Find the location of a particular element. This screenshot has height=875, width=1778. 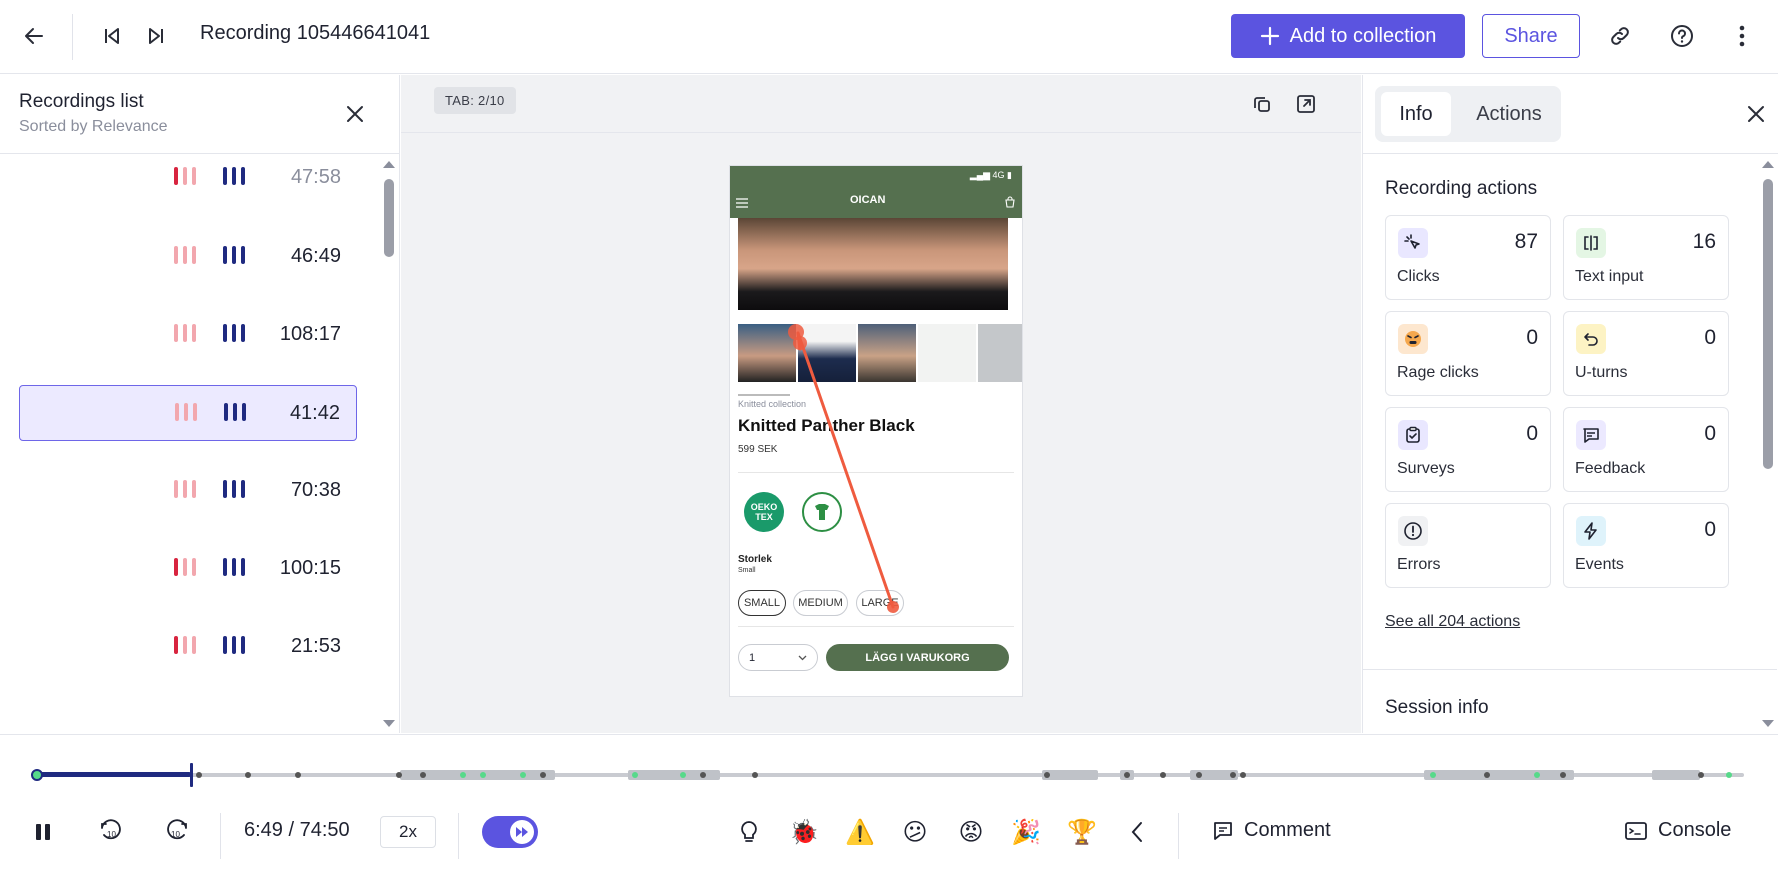

error-icon is located at coordinates (1413, 531).